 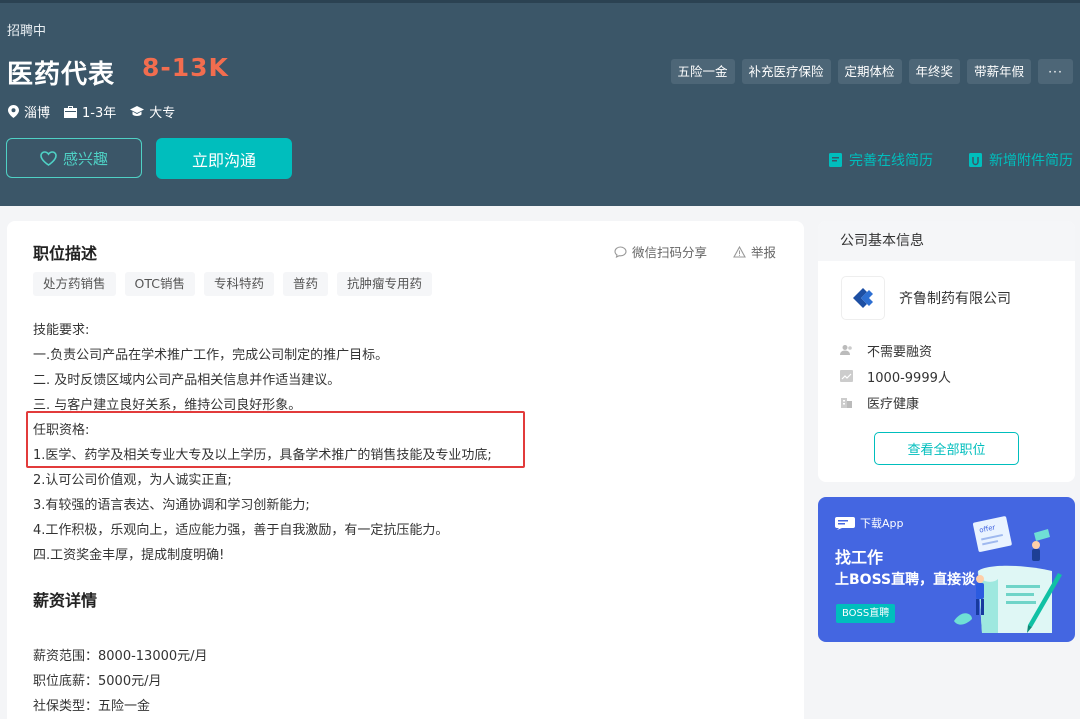 I want to click on building-icon, so click(x=846, y=403).